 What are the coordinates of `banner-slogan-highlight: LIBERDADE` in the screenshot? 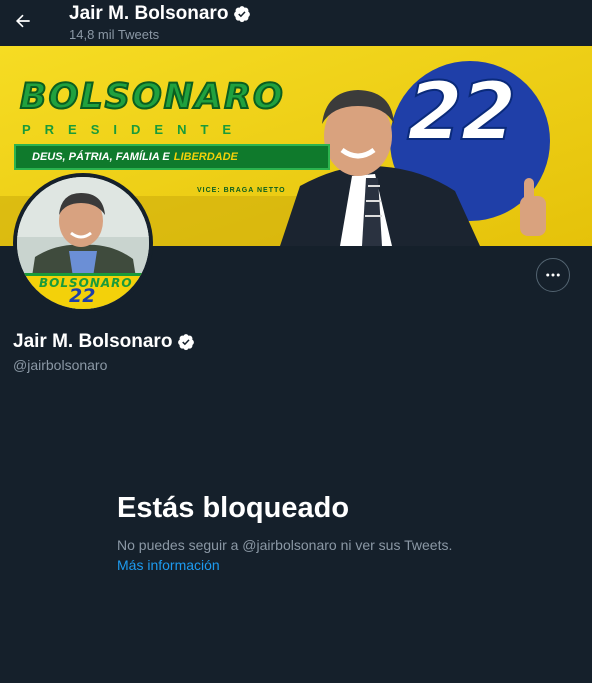 It's located at (205, 157).